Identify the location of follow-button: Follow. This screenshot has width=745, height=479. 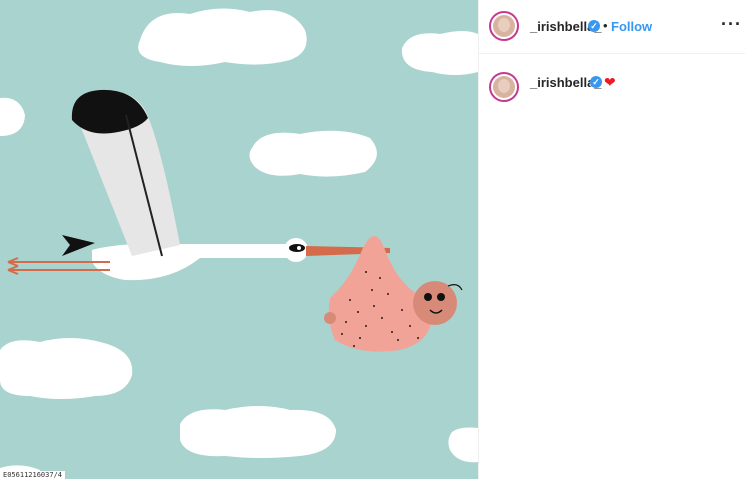
(631, 26).